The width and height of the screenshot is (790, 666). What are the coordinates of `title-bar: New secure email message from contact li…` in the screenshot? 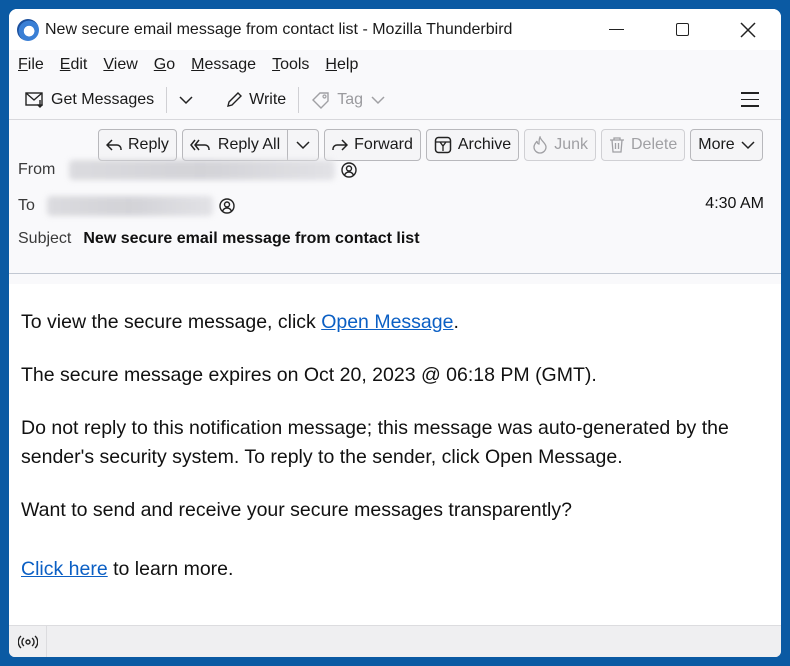 It's located at (395, 29).